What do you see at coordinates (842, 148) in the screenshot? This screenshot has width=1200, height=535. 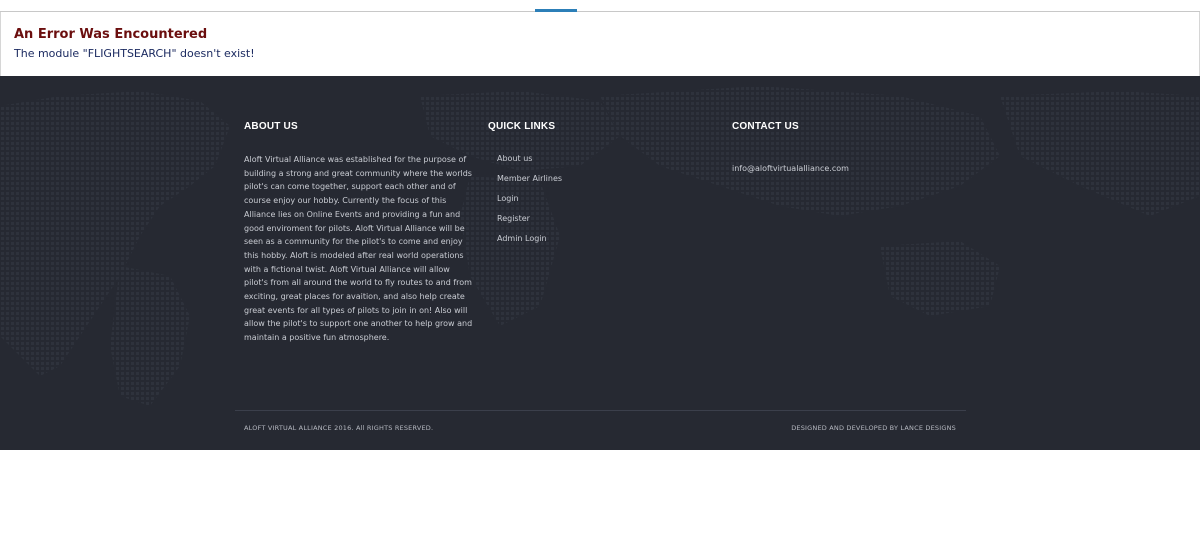 I see `contact-us-column: CONTACT US info@aloftvirtualalliance.com` at bounding box center [842, 148].